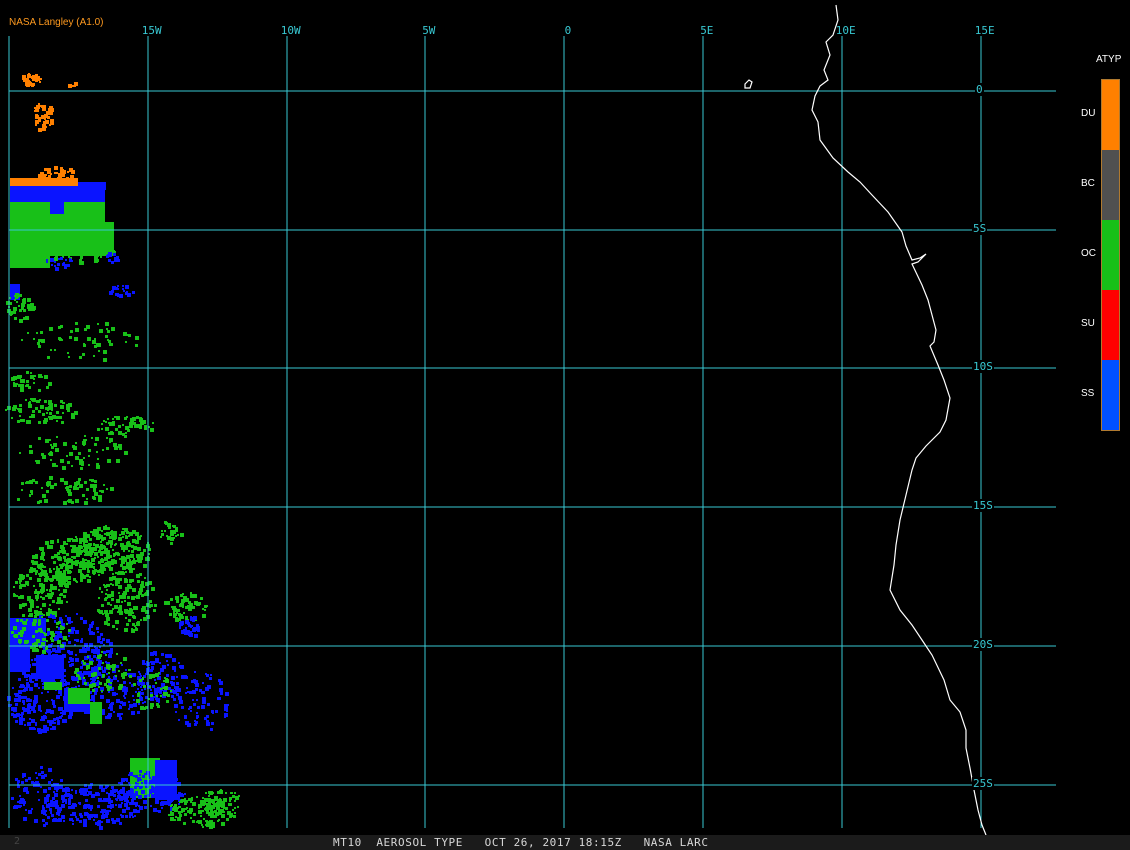 This screenshot has height=850, width=1130. I want to click on latitude-label: 5S, so click(980, 228).